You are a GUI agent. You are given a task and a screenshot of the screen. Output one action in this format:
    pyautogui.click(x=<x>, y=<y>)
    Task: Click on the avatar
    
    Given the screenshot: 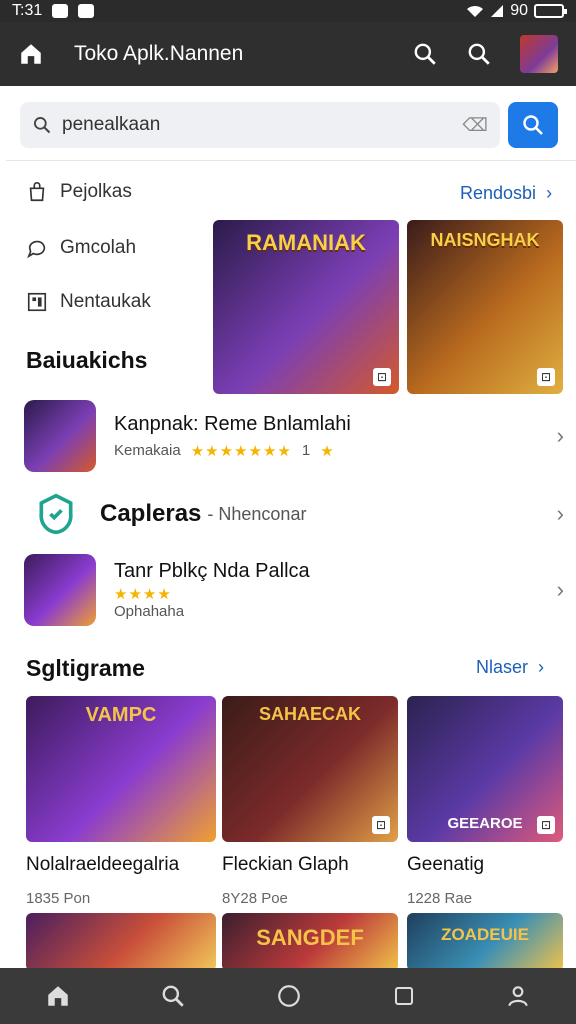 What is the action you would take?
    pyautogui.click(x=539, y=54)
    